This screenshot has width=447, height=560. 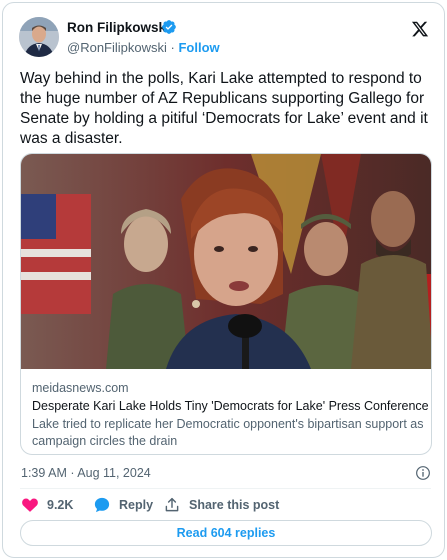 I want to click on author-avatar, so click(x=39, y=37).